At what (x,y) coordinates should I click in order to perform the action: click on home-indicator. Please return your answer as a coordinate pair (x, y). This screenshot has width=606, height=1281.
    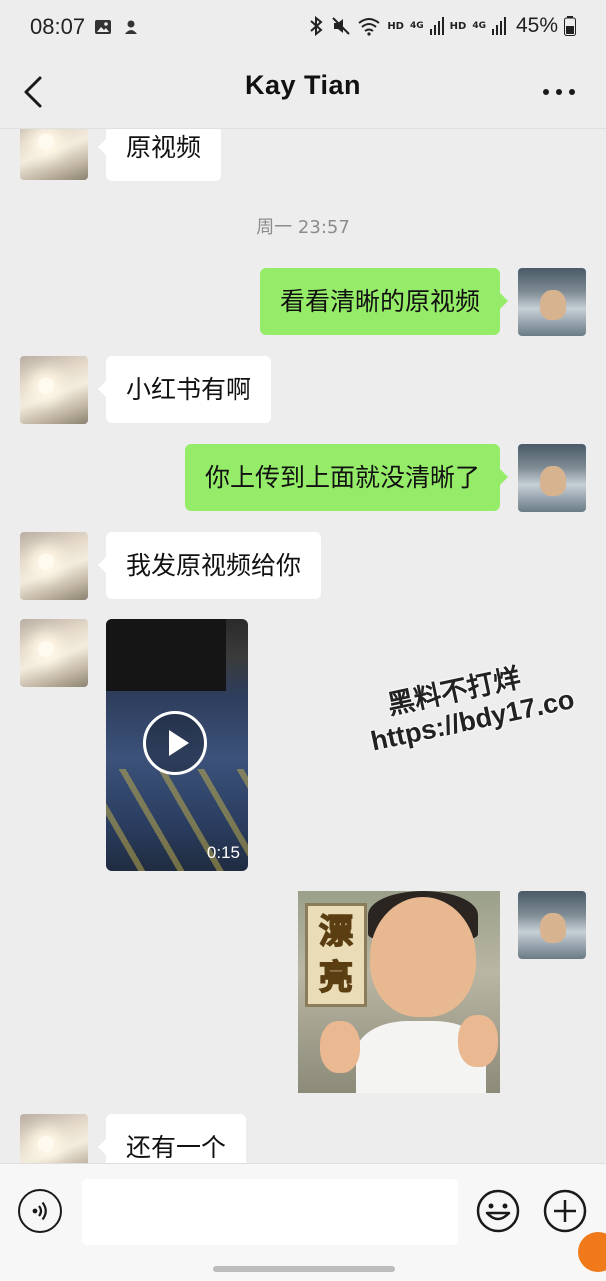
    Looking at the image, I should click on (304, 1269).